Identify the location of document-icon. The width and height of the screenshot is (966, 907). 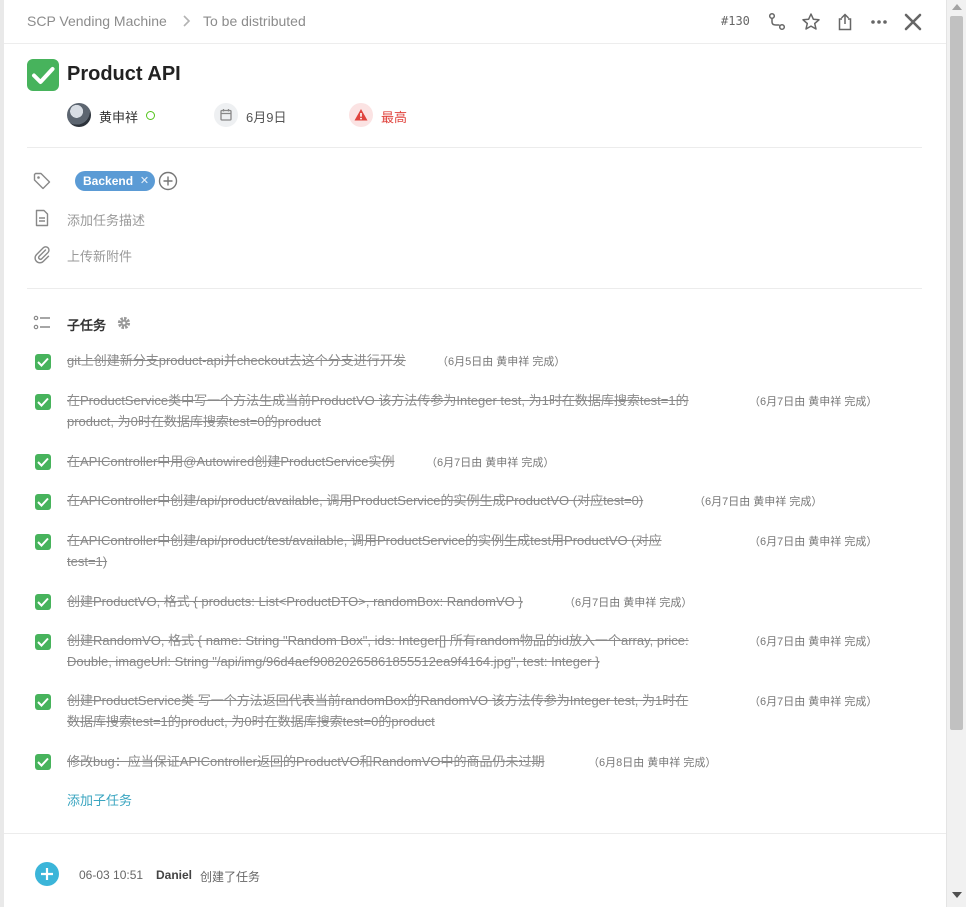
(42, 218).